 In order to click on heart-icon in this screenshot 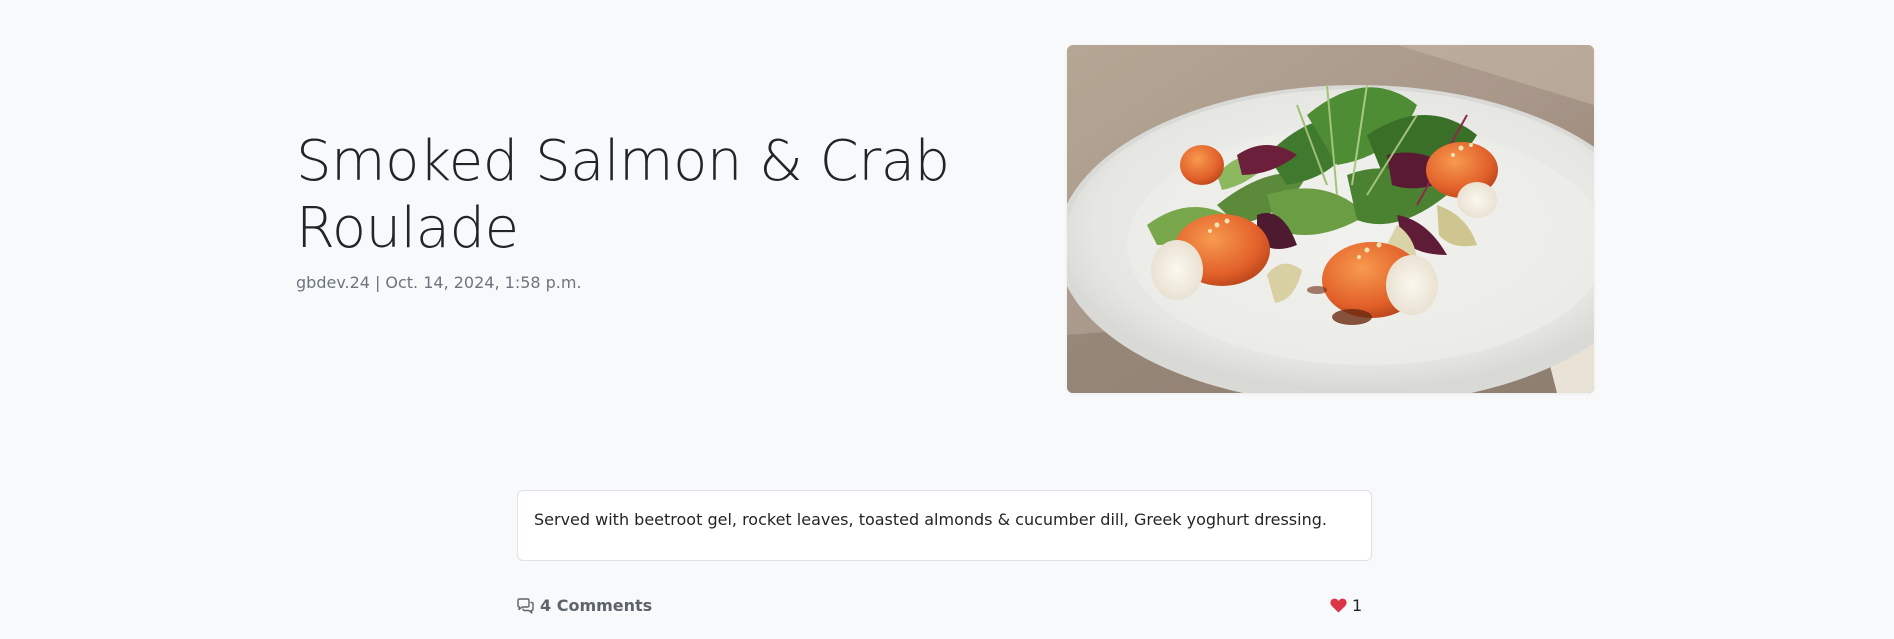, I will do `click(1338, 605)`.